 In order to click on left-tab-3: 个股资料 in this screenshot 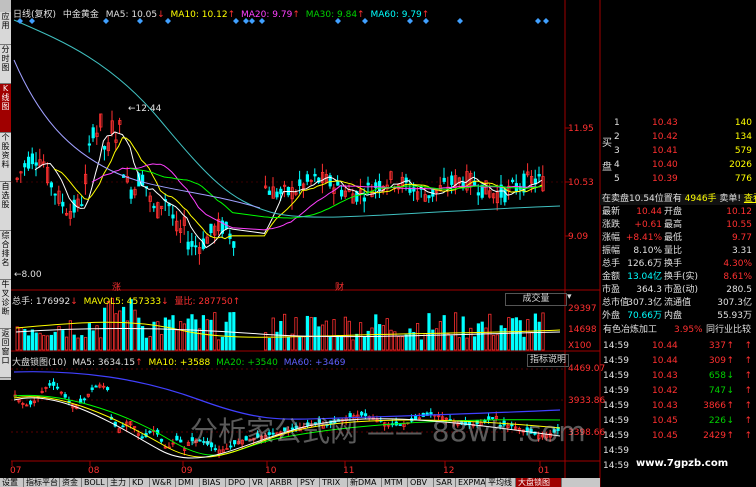, I will do `click(5, 157)`.